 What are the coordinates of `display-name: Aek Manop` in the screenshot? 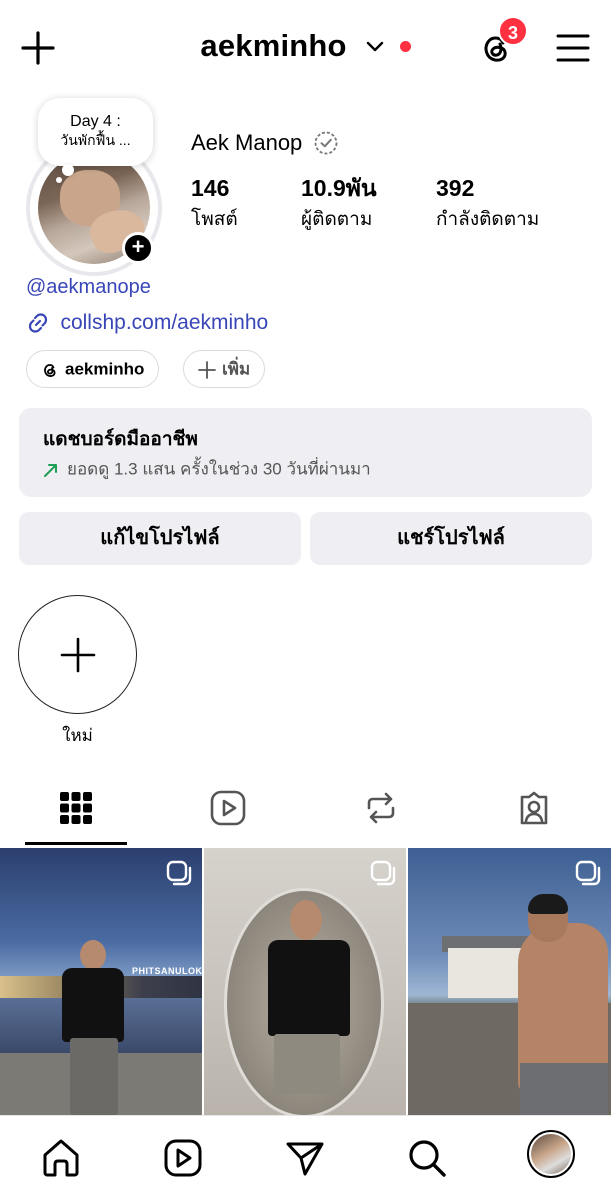 It's located at (247, 142).